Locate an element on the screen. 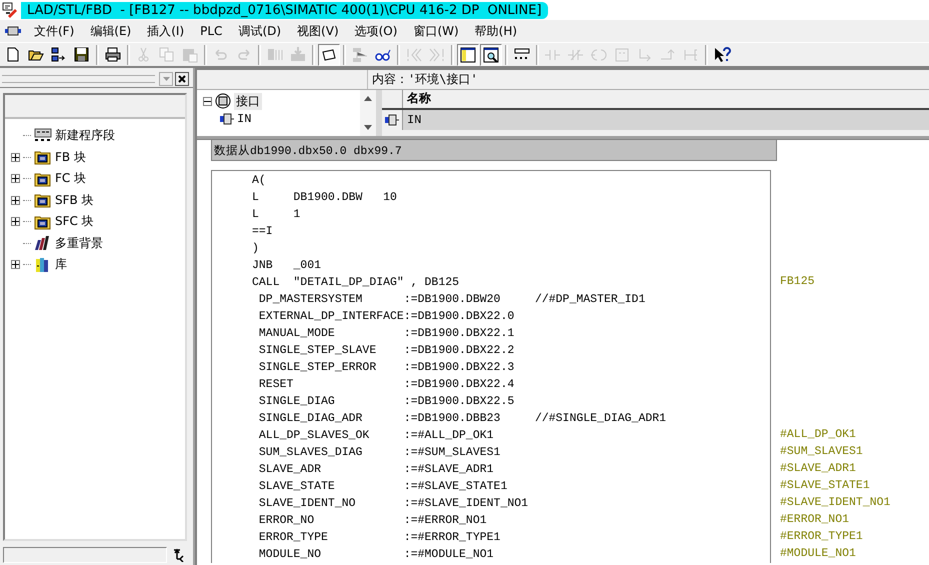 This screenshot has width=929, height=565. tag-button is located at coordinates (329, 55).